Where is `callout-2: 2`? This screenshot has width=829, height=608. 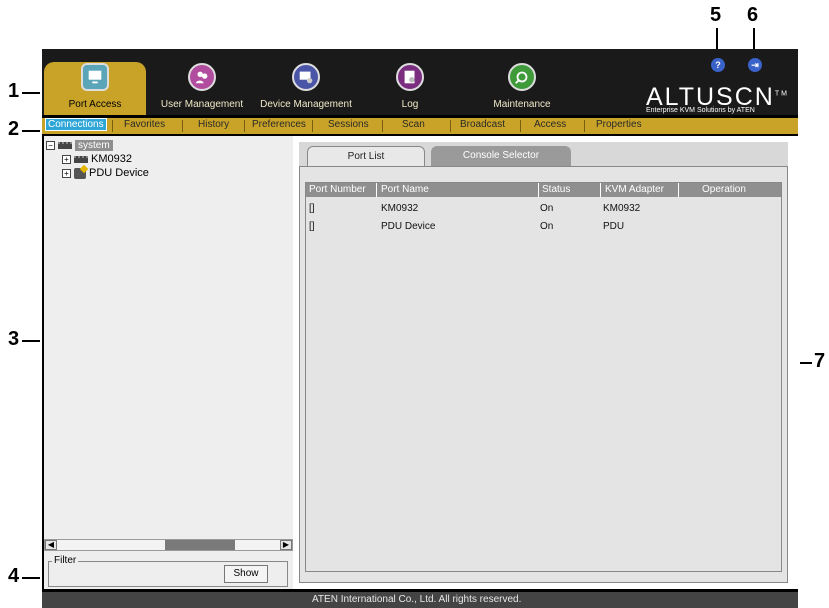 callout-2: 2 is located at coordinates (14, 129).